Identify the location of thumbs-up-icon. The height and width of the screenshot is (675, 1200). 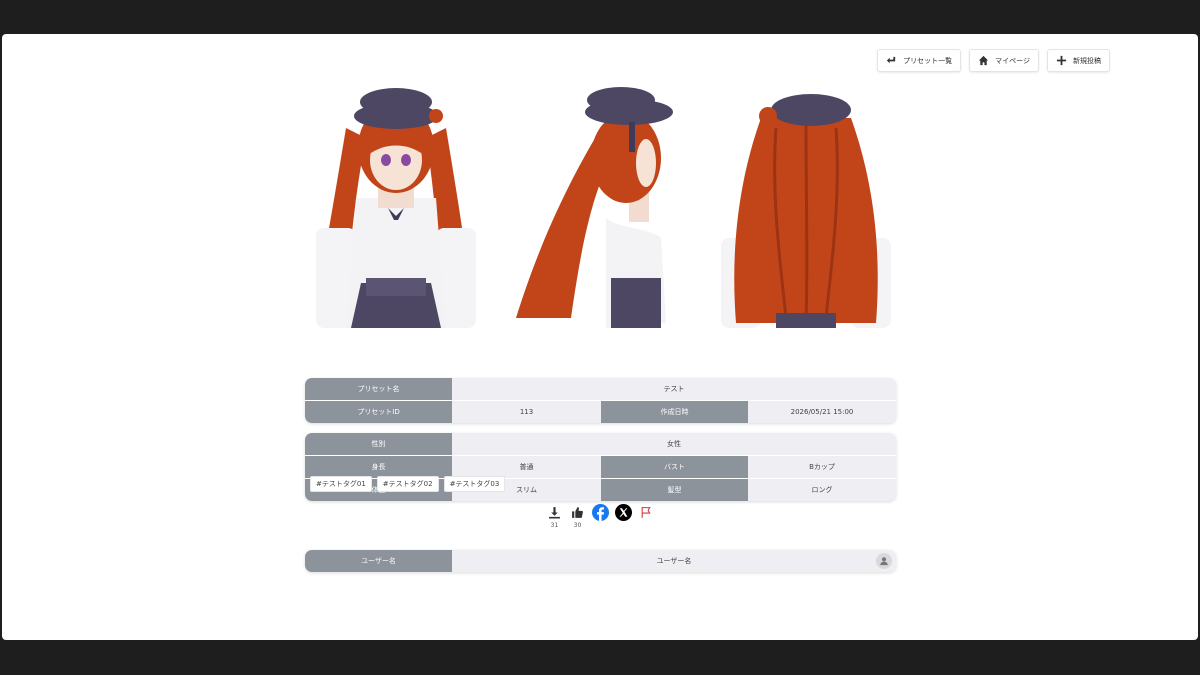
(577, 512).